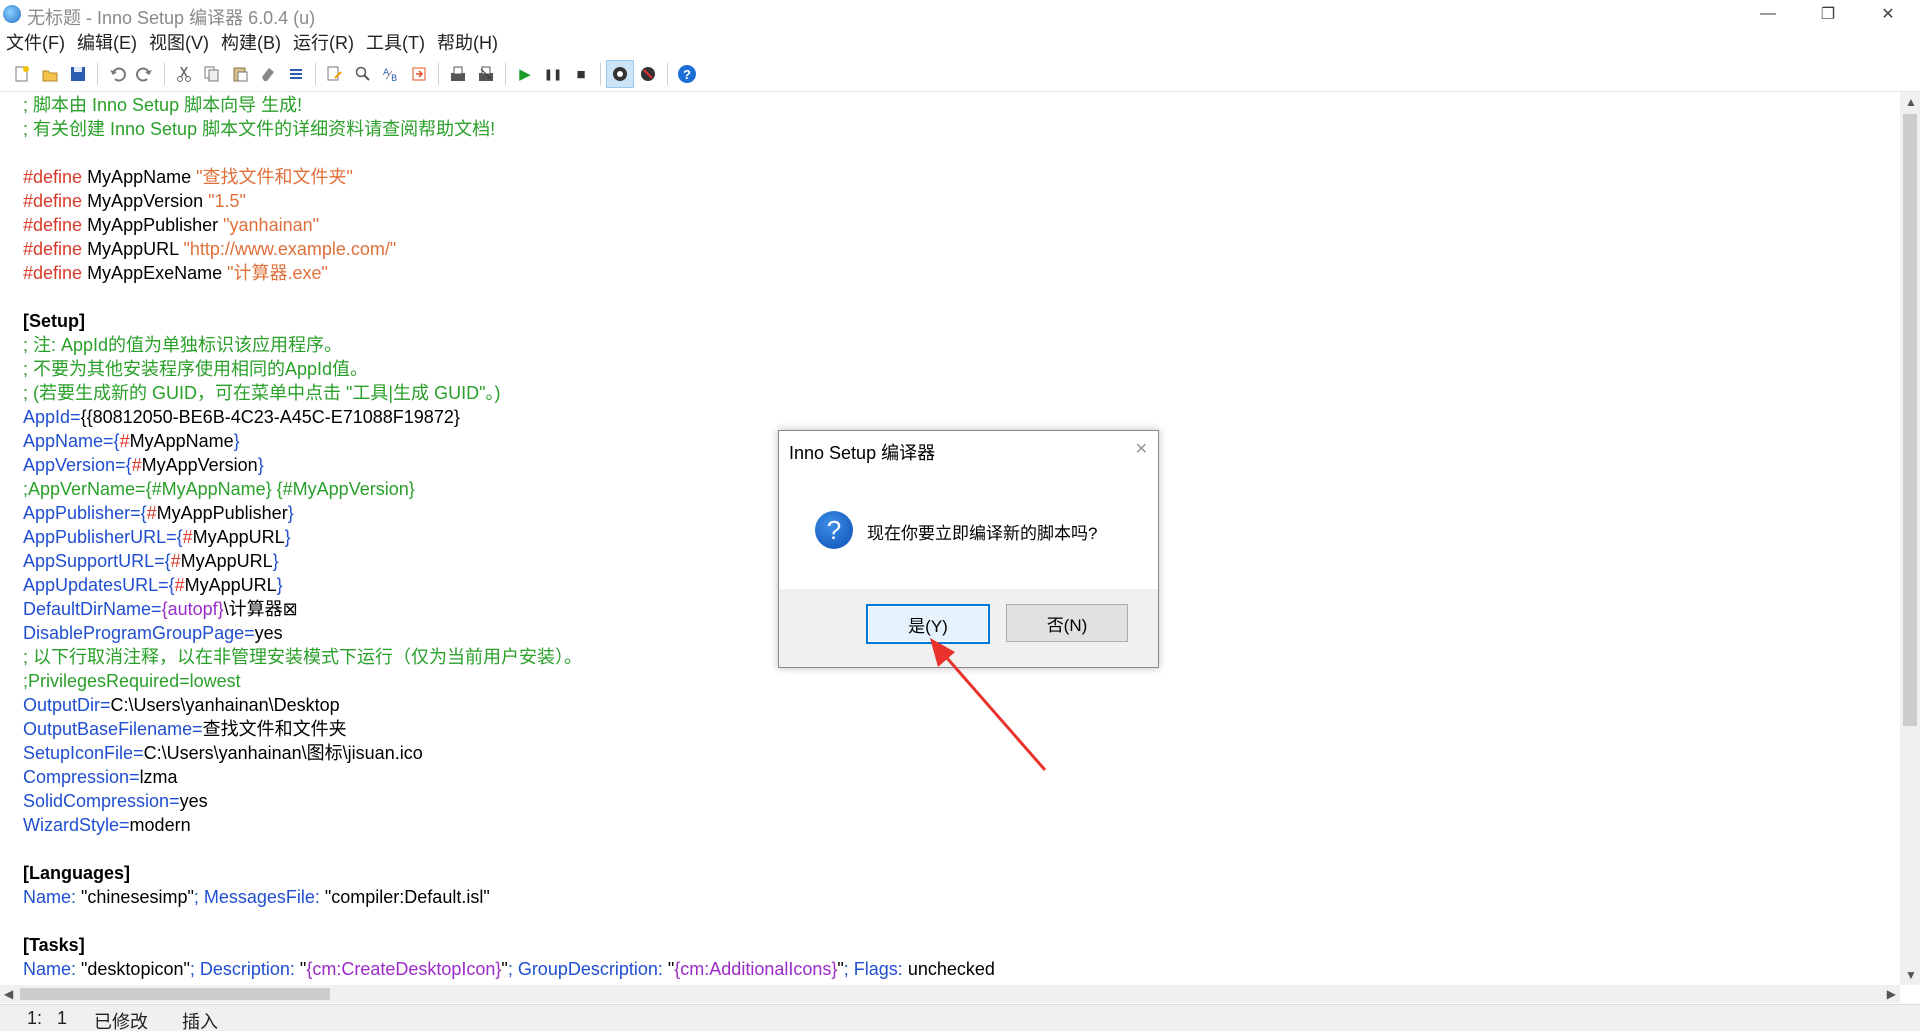  What do you see at coordinates (251, 42) in the screenshot?
I see `menu-build: 构建(B)` at bounding box center [251, 42].